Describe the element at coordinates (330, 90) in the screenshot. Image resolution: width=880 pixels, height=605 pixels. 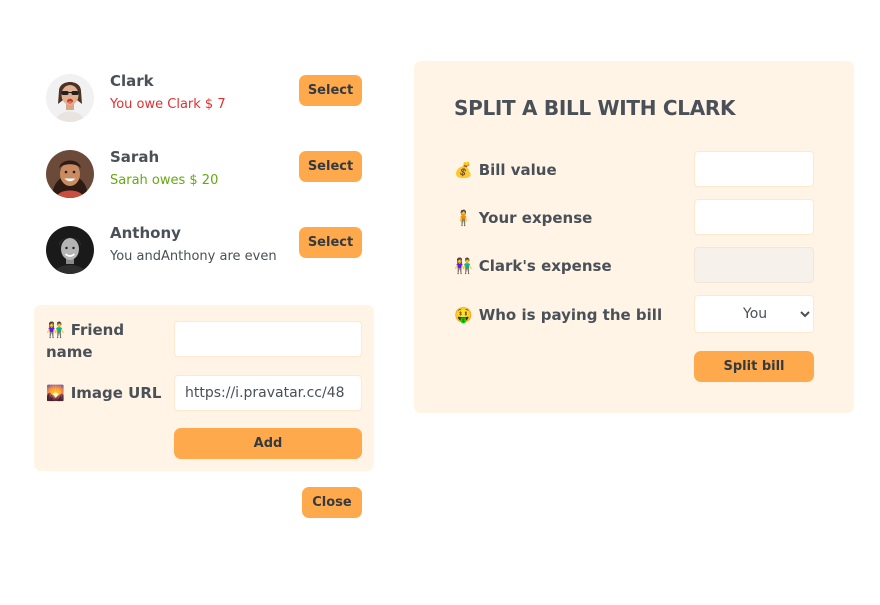
I see `select-clark-button: Select` at that location.